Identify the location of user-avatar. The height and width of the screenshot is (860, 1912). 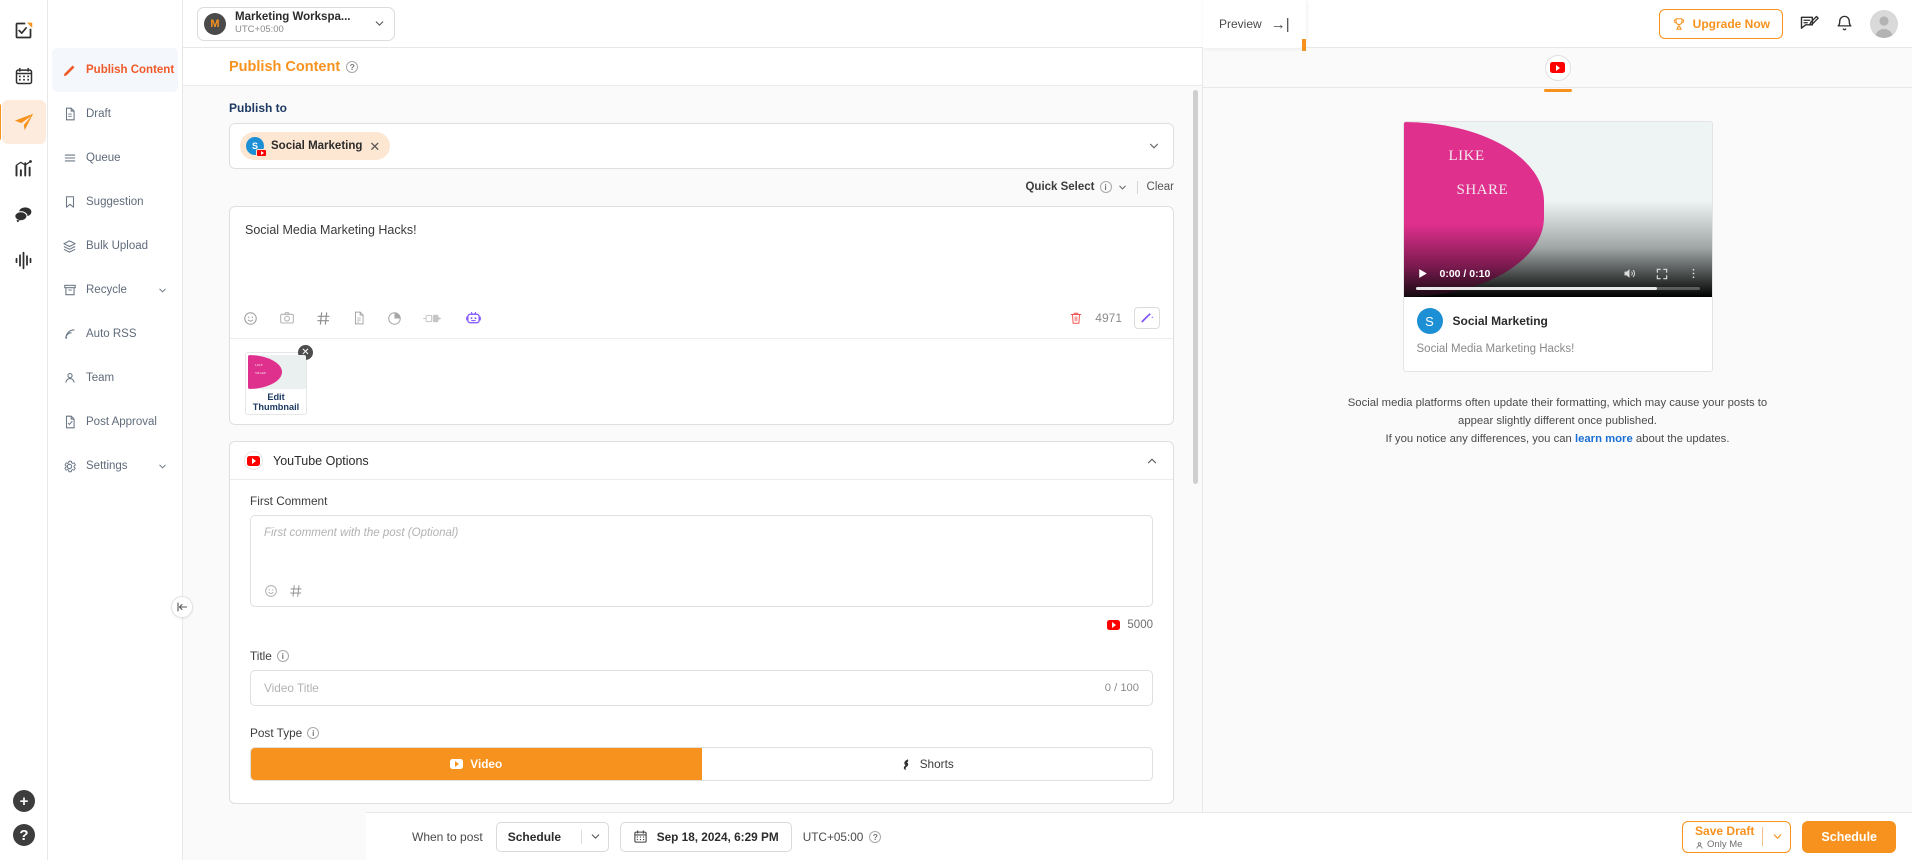
(1884, 23).